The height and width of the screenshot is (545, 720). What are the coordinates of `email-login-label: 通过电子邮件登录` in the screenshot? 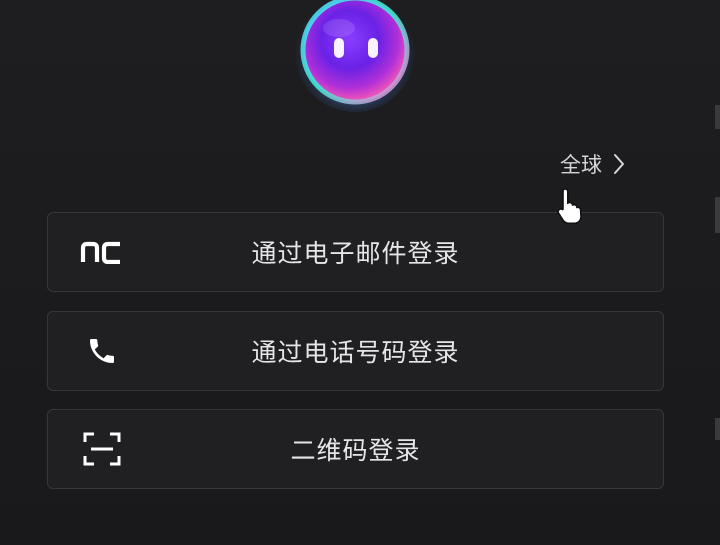 It's located at (355, 253).